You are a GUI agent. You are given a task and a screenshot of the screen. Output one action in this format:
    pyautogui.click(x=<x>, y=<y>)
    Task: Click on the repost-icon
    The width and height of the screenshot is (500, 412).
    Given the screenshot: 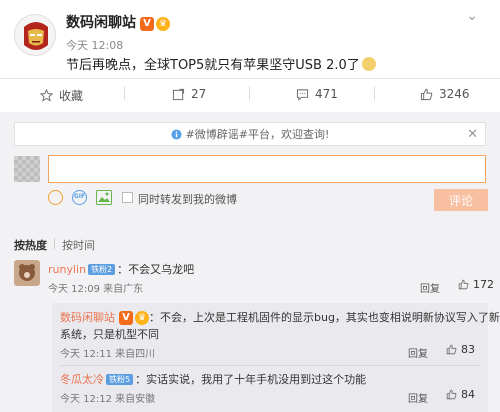 What is the action you would take?
    pyautogui.click(x=178, y=94)
    